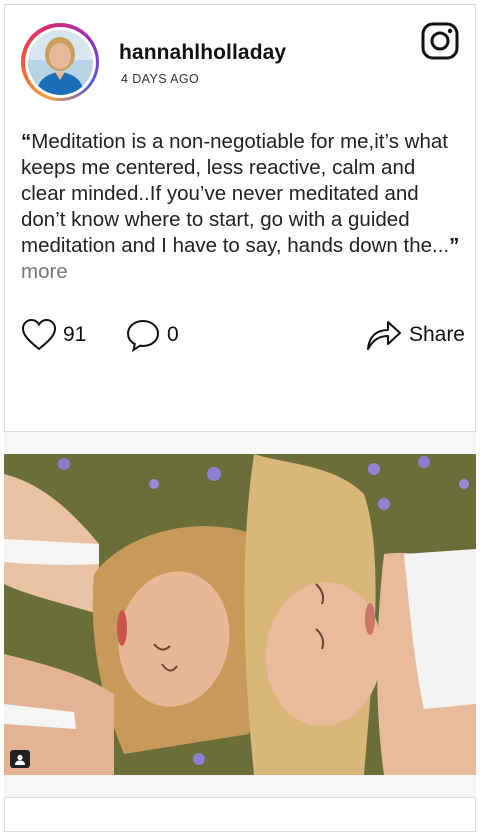 The image size is (480, 838). I want to click on comment-button: 0, so click(152, 335).